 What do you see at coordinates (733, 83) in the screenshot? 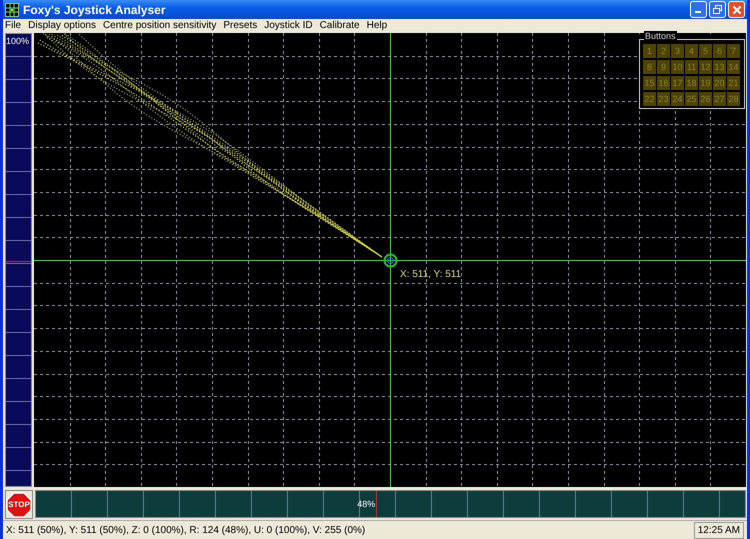
I see `joystick-button-indicator: 21` at bounding box center [733, 83].